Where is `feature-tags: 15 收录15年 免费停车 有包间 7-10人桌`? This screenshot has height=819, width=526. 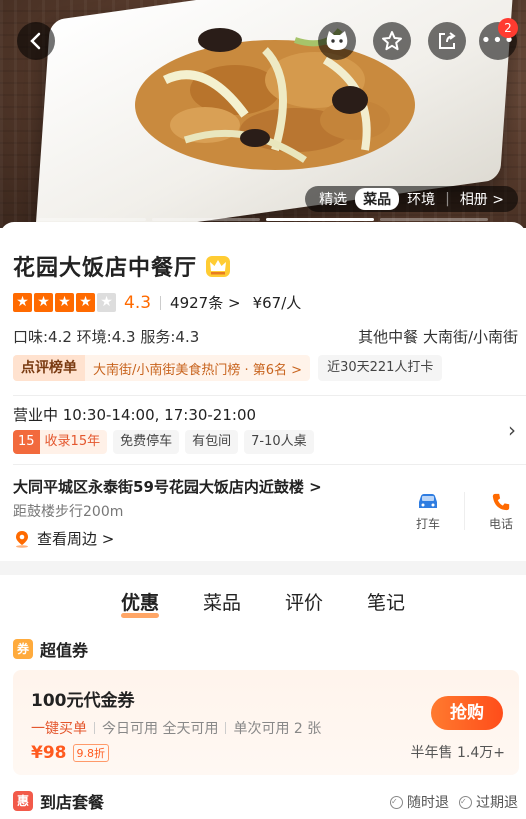
feature-tags: 15 收录15年 免费停车 有包间 7-10人桌 is located at coordinates (163, 442).